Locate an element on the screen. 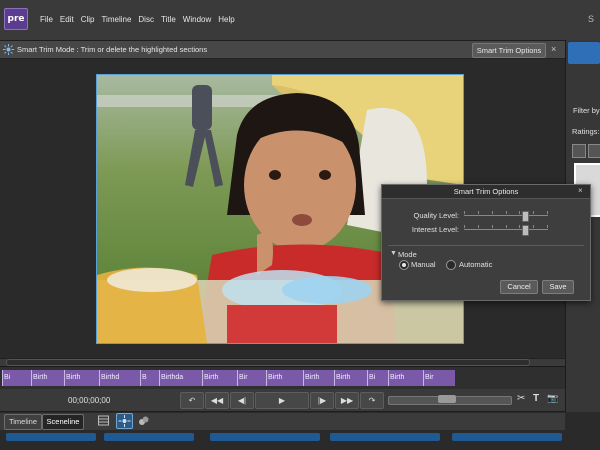 This screenshot has height=450, width=600. step-back-button: ◀◀ is located at coordinates (217, 400).